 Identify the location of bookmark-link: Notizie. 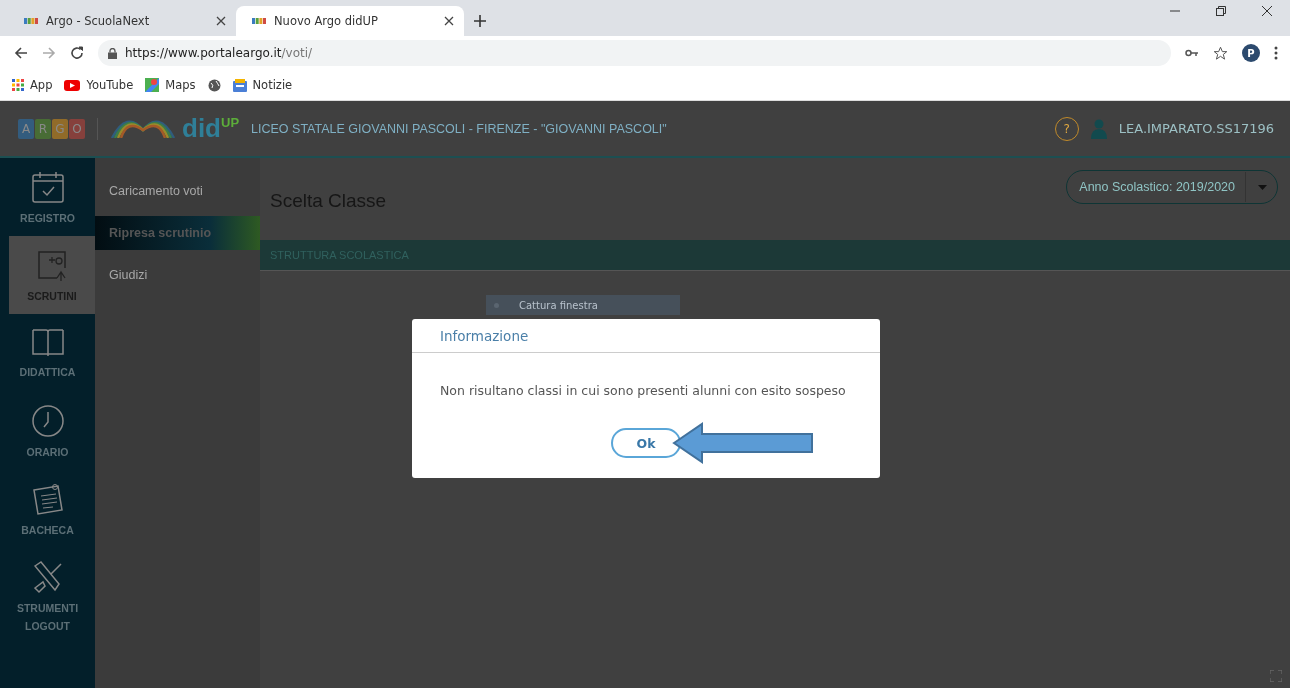
(272, 85).